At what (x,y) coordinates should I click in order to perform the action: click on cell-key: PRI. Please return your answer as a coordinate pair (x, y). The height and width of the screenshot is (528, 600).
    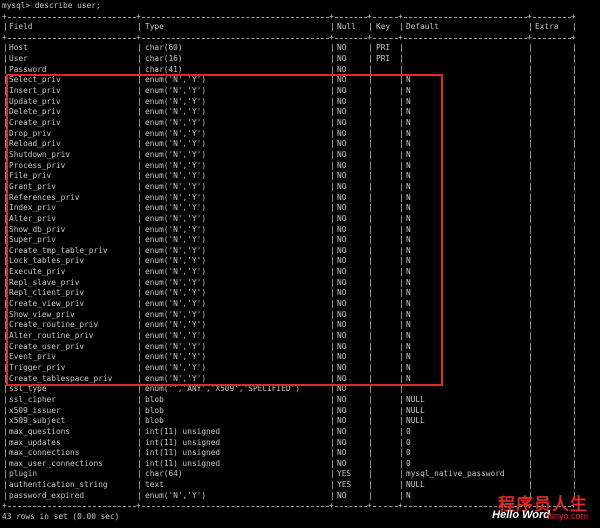
    Looking at the image, I should click on (383, 59).